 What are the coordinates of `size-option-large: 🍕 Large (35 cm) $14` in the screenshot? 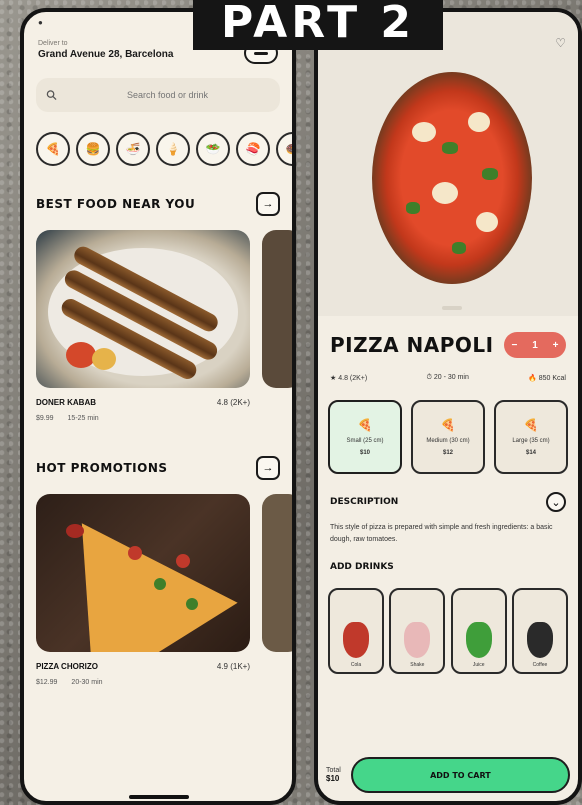 It's located at (531, 437).